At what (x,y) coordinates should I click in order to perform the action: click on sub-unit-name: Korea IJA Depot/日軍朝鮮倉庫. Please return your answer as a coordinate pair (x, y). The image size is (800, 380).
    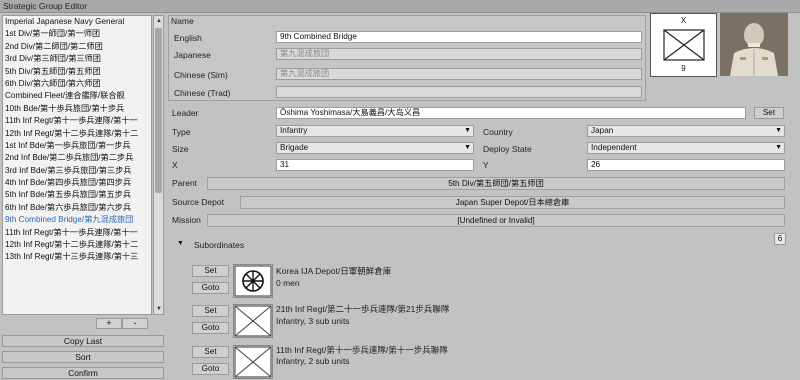
    Looking at the image, I should click on (334, 271).